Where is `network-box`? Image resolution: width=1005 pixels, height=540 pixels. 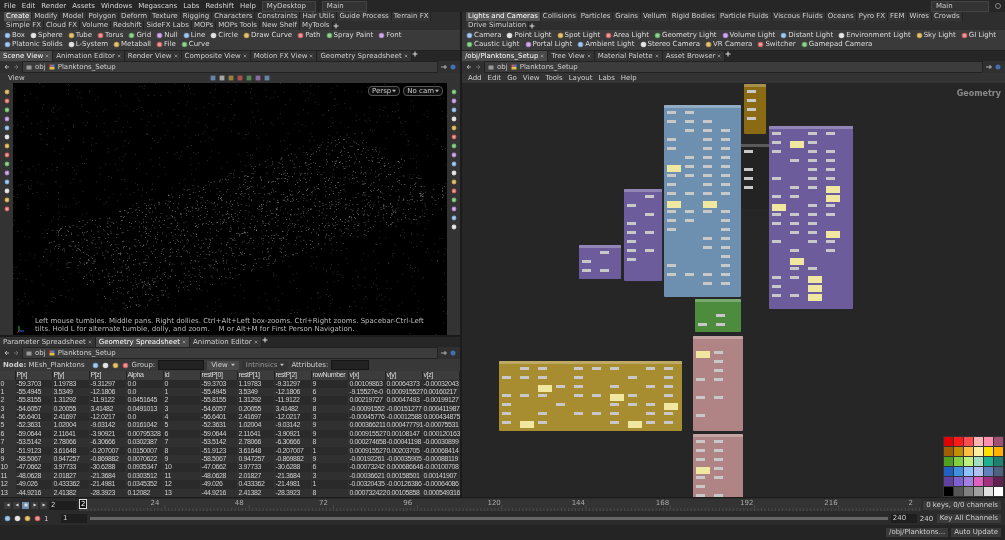 network-box is located at coordinates (811, 217).